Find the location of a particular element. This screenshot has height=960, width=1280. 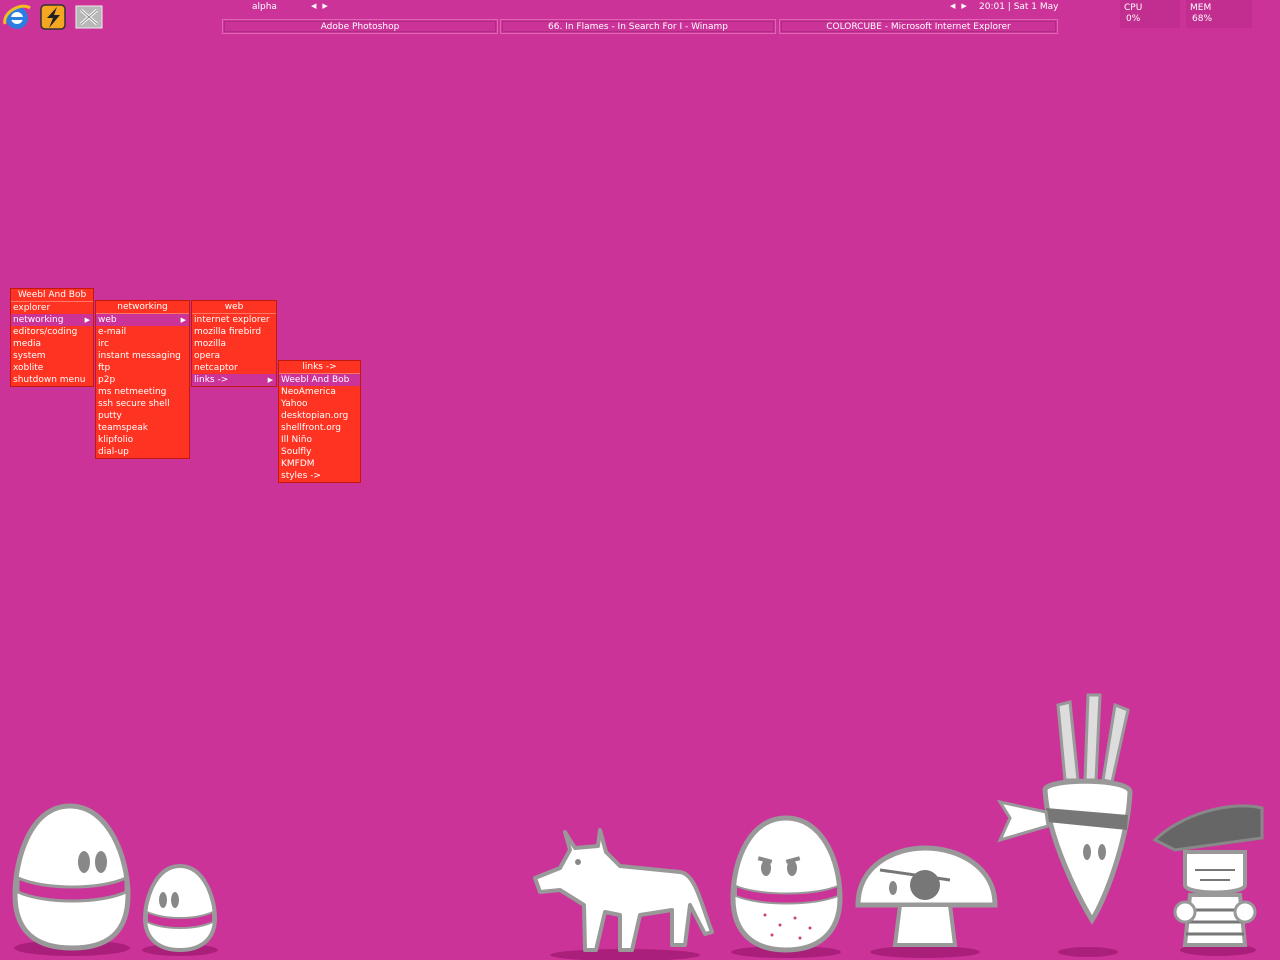

workspace-next-icon: ▶ is located at coordinates (324, 6).